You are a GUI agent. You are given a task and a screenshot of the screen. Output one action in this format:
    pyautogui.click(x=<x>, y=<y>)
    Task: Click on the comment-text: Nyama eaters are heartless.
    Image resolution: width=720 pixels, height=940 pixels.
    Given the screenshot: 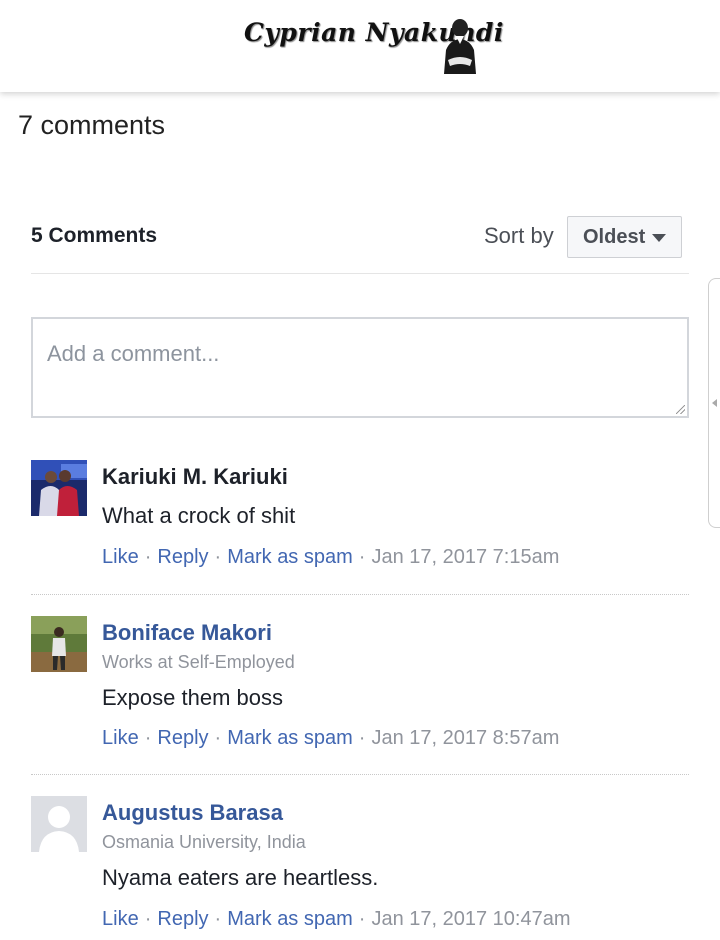 What is the action you would take?
    pyautogui.click(x=240, y=877)
    